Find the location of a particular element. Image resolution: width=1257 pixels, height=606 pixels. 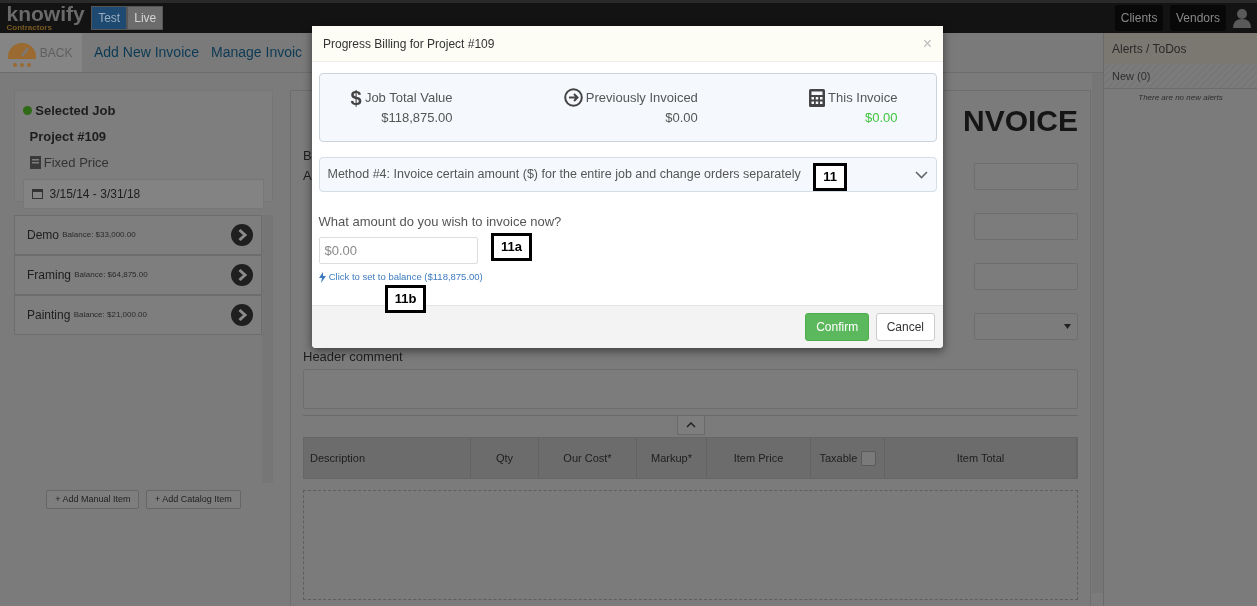

phase-balance: Balance: $33,000.00 is located at coordinates (99, 235).